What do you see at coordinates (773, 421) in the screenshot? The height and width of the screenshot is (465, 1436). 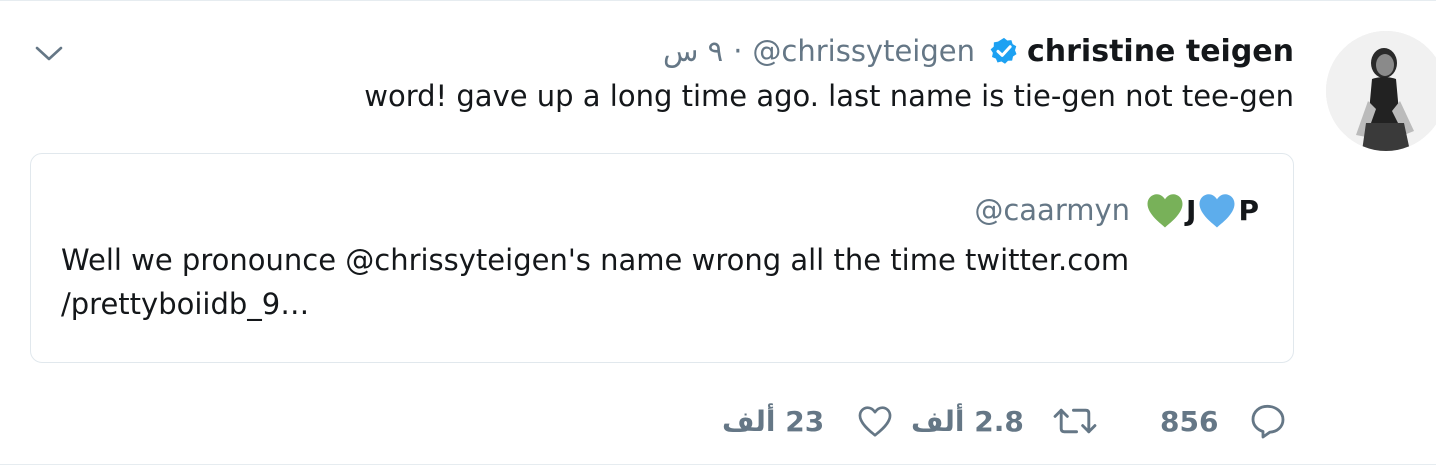 I see `like-count: 23 ألف` at bounding box center [773, 421].